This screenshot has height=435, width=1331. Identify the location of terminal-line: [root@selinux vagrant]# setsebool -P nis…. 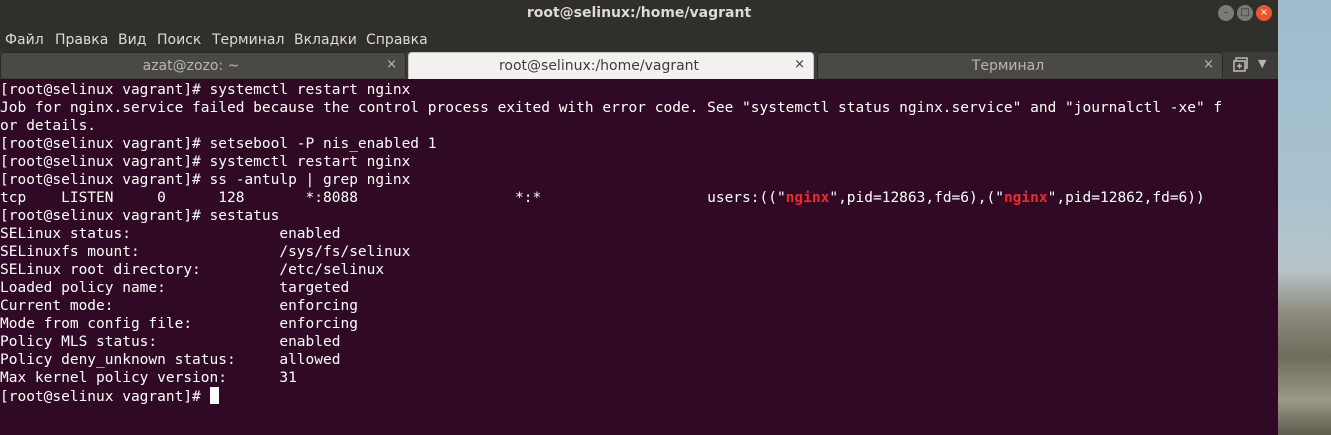
(218, 144).